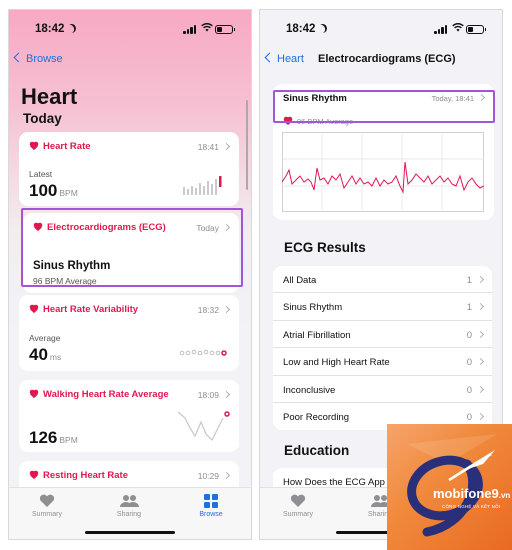 The height and width of the screenshot is (550, 512). I want to click on card-time: 10:29, so click(214, 476).